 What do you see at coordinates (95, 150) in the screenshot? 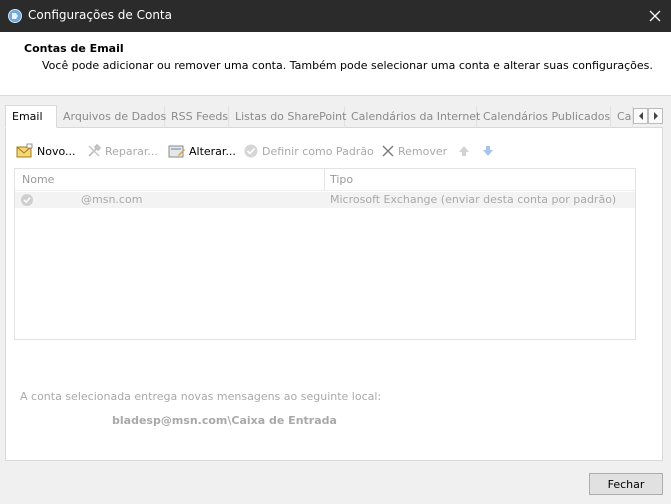
I see `repair-tools-icon` at bounding box center [95, 150].